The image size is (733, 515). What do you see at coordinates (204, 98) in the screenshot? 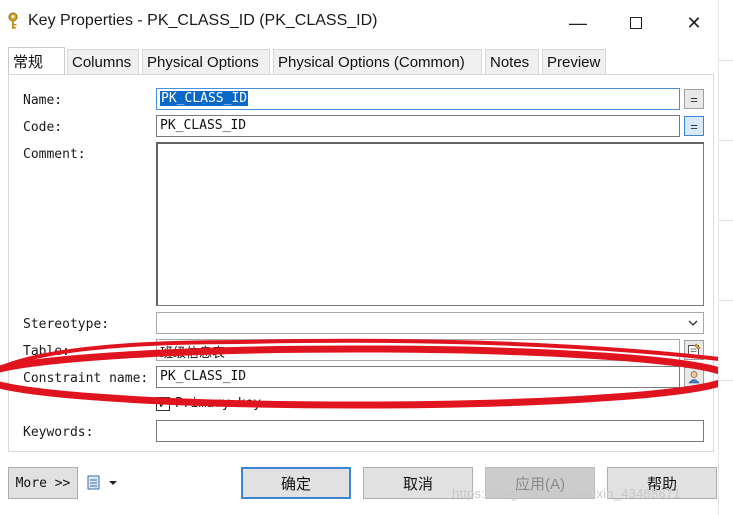
I see `name-value: PK_CLASS_ID` at bounding box center [204, 98].